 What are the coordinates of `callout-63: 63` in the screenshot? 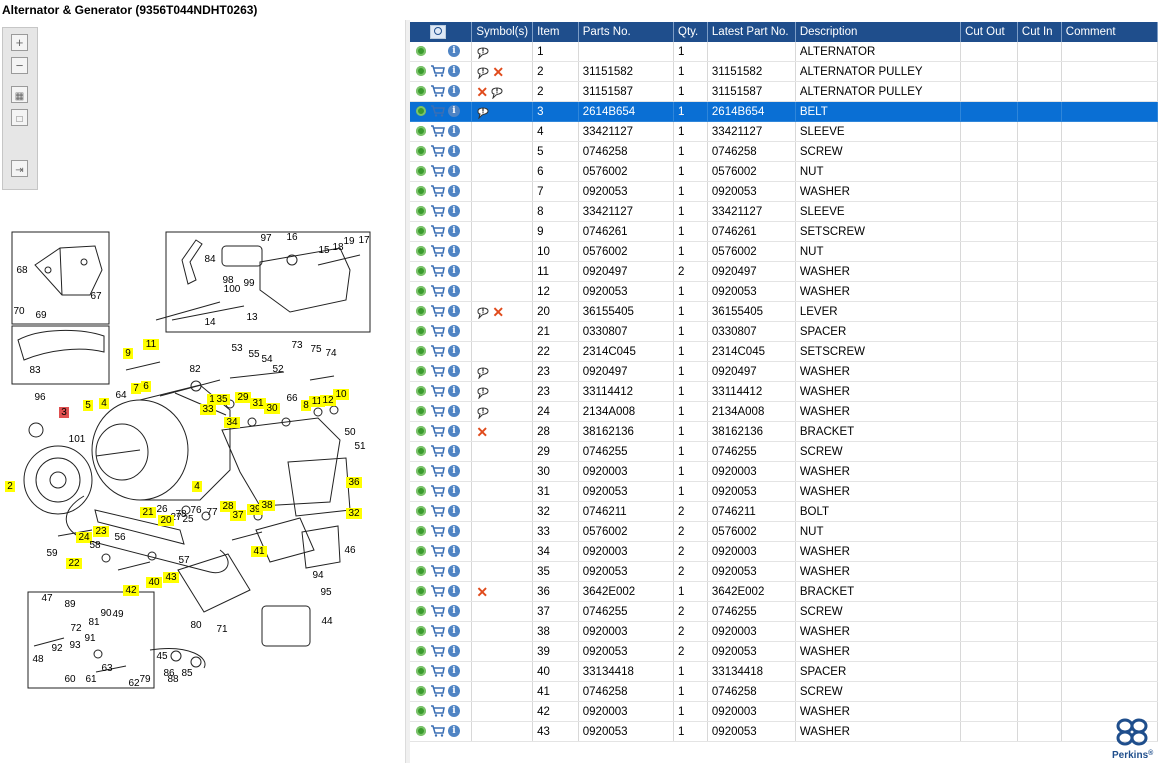 It's located at (107, 668).